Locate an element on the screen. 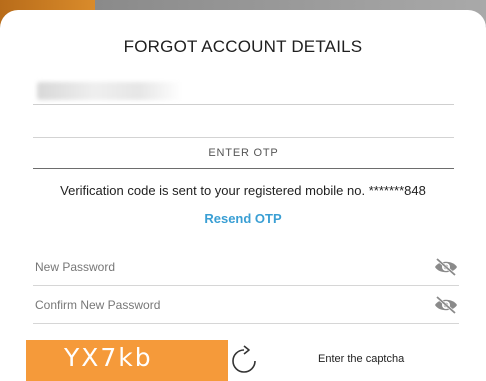  modal-title: FORGOT ACCOUNT DETAILS is located at coordinates (243, 46).